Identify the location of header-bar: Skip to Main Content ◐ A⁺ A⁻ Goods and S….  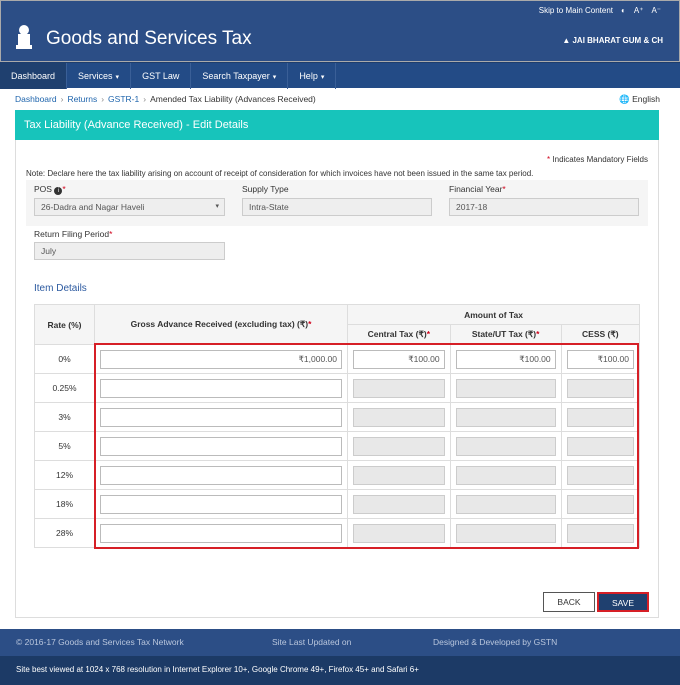
(340, 31).